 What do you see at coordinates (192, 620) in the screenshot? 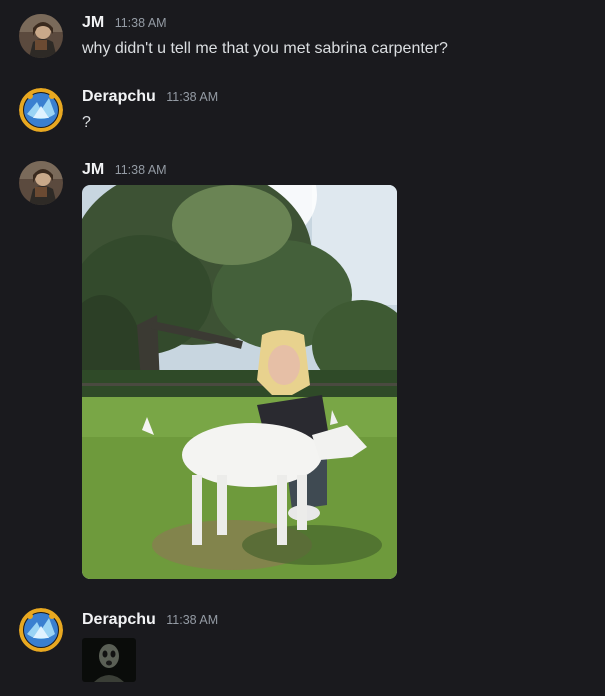
I see `timestamp: 11:38 AM` at bounding box center [192, 620].